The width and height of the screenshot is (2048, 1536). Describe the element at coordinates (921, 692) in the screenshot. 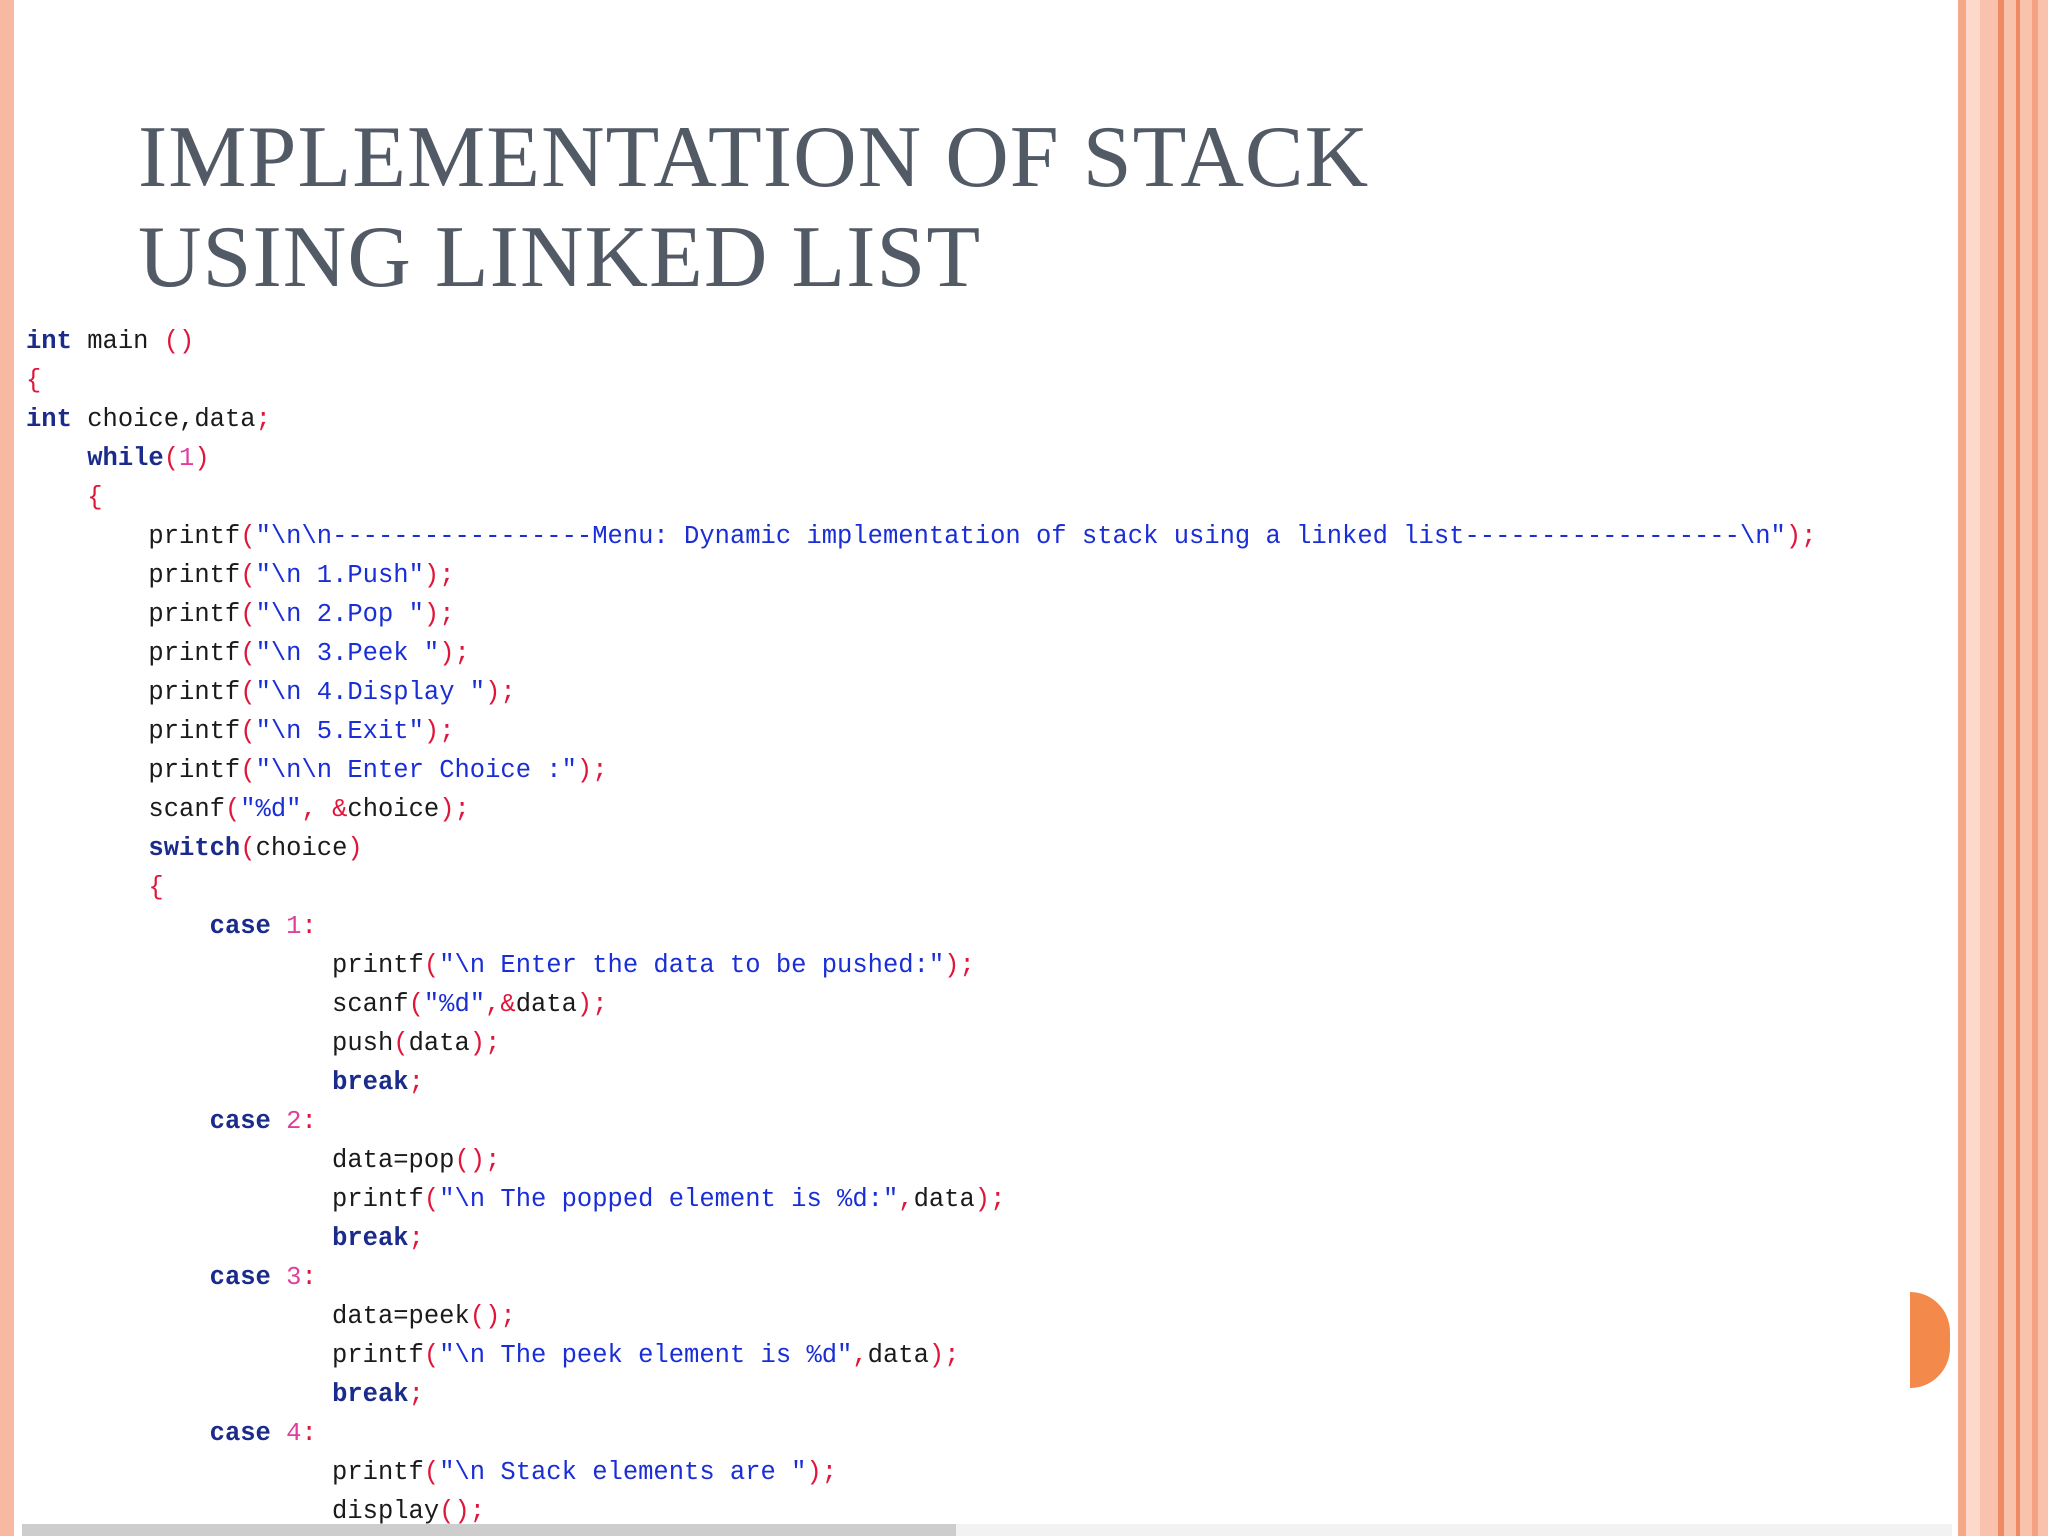

I see `code-line: printf("\n 4.Display ");` at that location.